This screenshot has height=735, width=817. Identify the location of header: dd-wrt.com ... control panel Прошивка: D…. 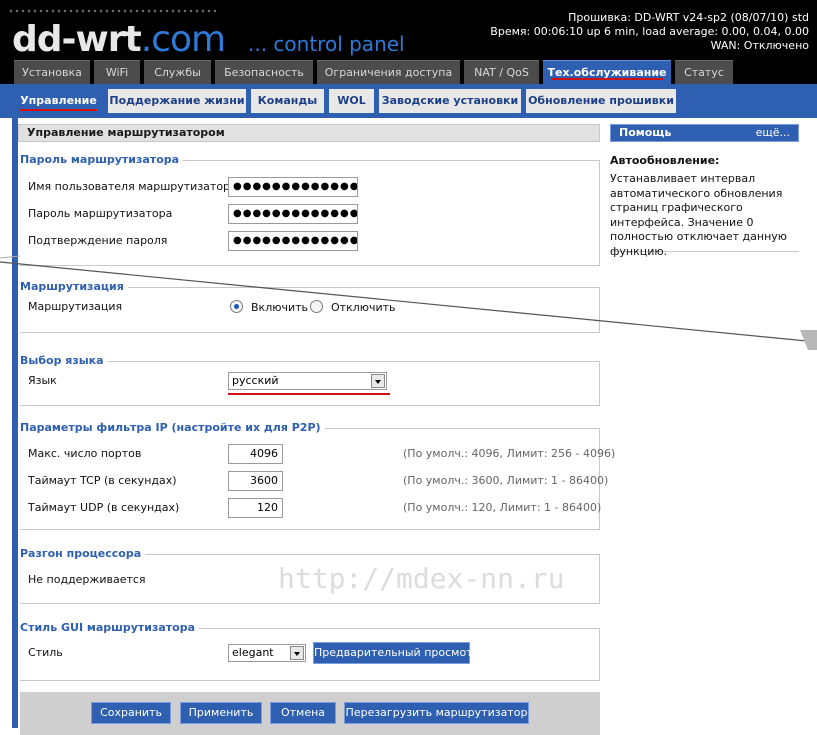
(408, 29).